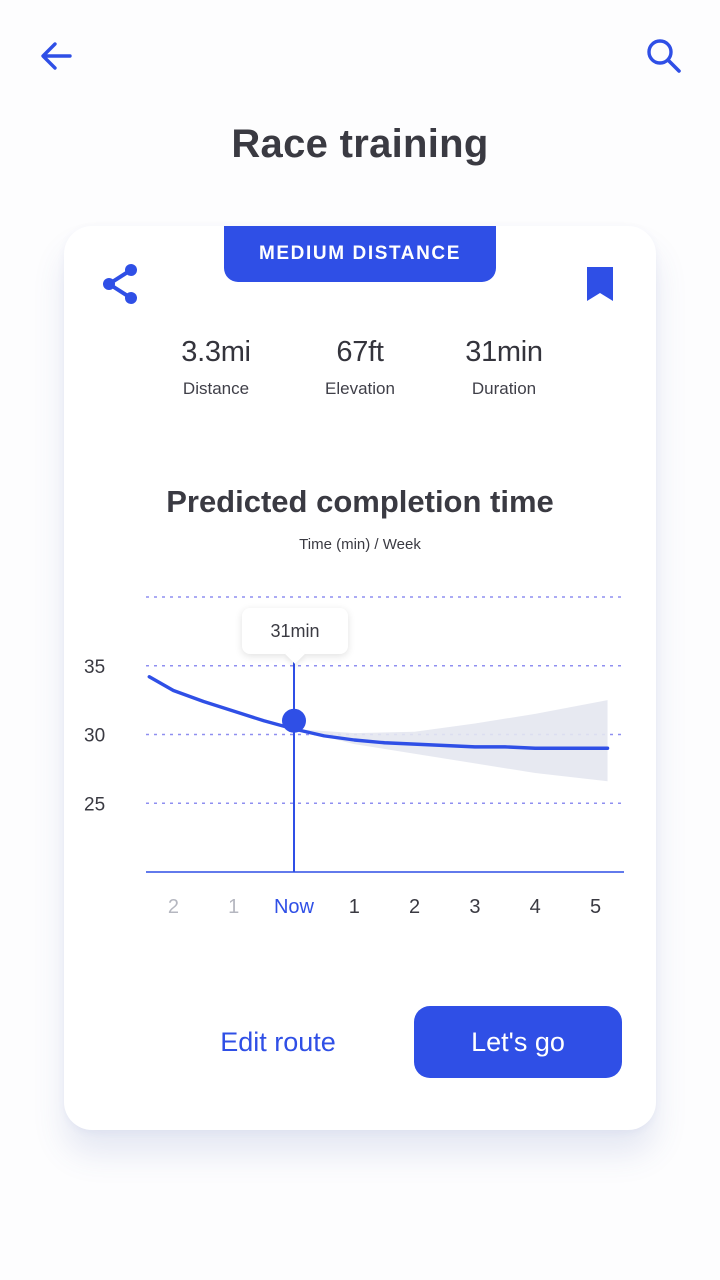  I want to click on stat-label: Duration, so click(504, 388).